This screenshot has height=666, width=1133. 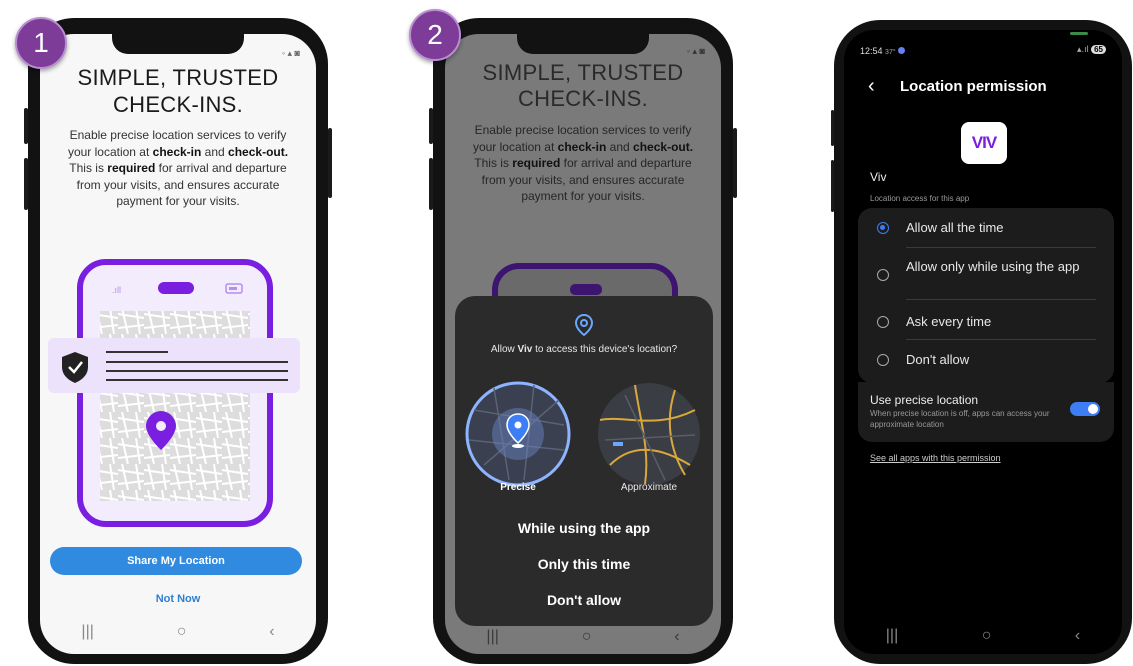 I want to click on share-location-button: Share My Location, so click(x=176, y=561).